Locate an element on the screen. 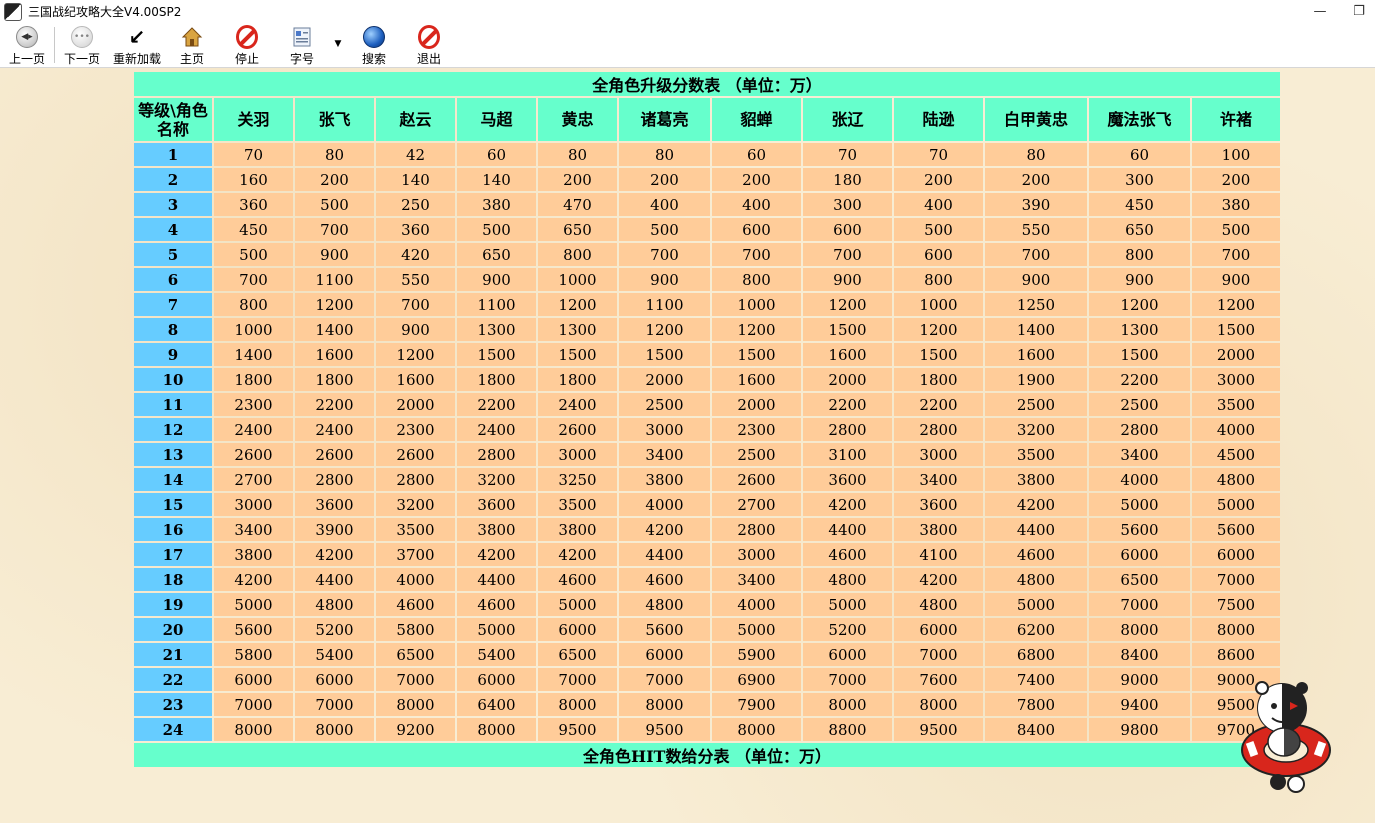 The height and width of the screenshot is (823, 1375). level-cell: 4 is located at coordinates (173, 229).